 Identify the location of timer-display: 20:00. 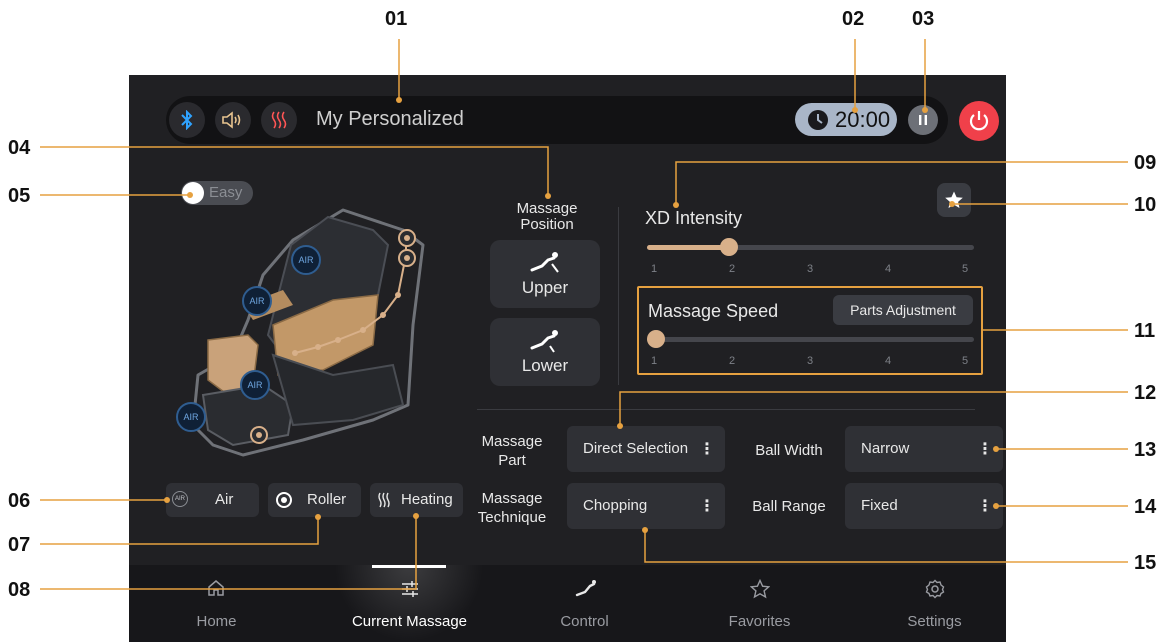
(846, 119).